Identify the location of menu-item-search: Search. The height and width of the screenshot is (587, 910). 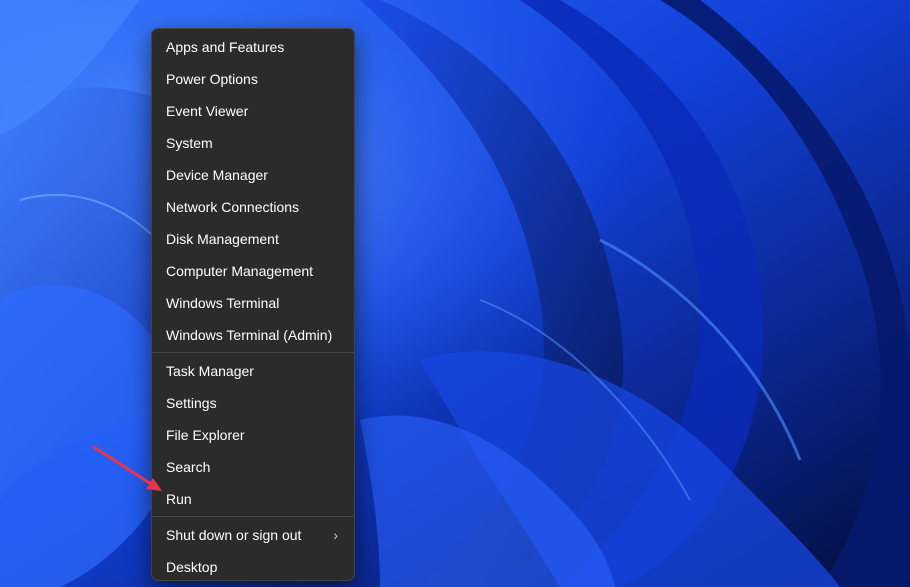
(253, 467).